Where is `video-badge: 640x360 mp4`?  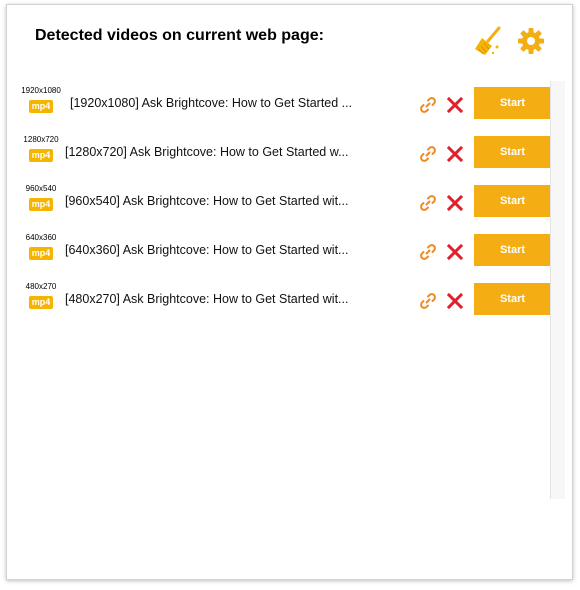
video-badge: 640x360 mp4 is located at coordinates (41, 247).